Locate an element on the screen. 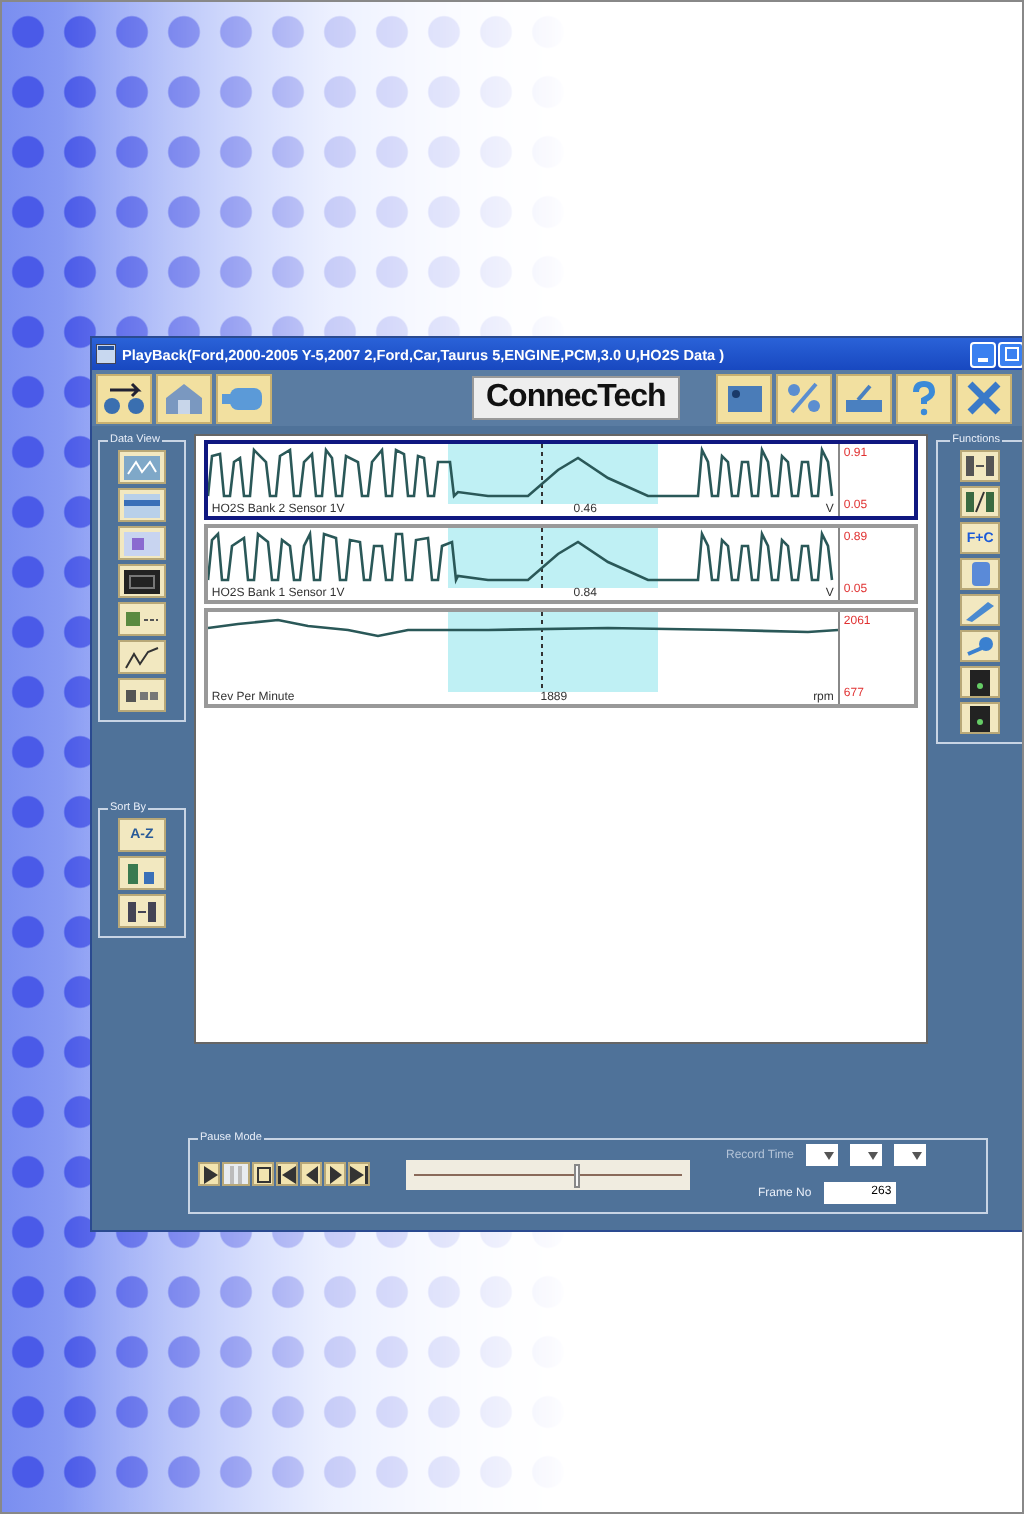 The width and height of the screenshot is (1024, 1514). stop-button is located at coordinates (263, 1174).